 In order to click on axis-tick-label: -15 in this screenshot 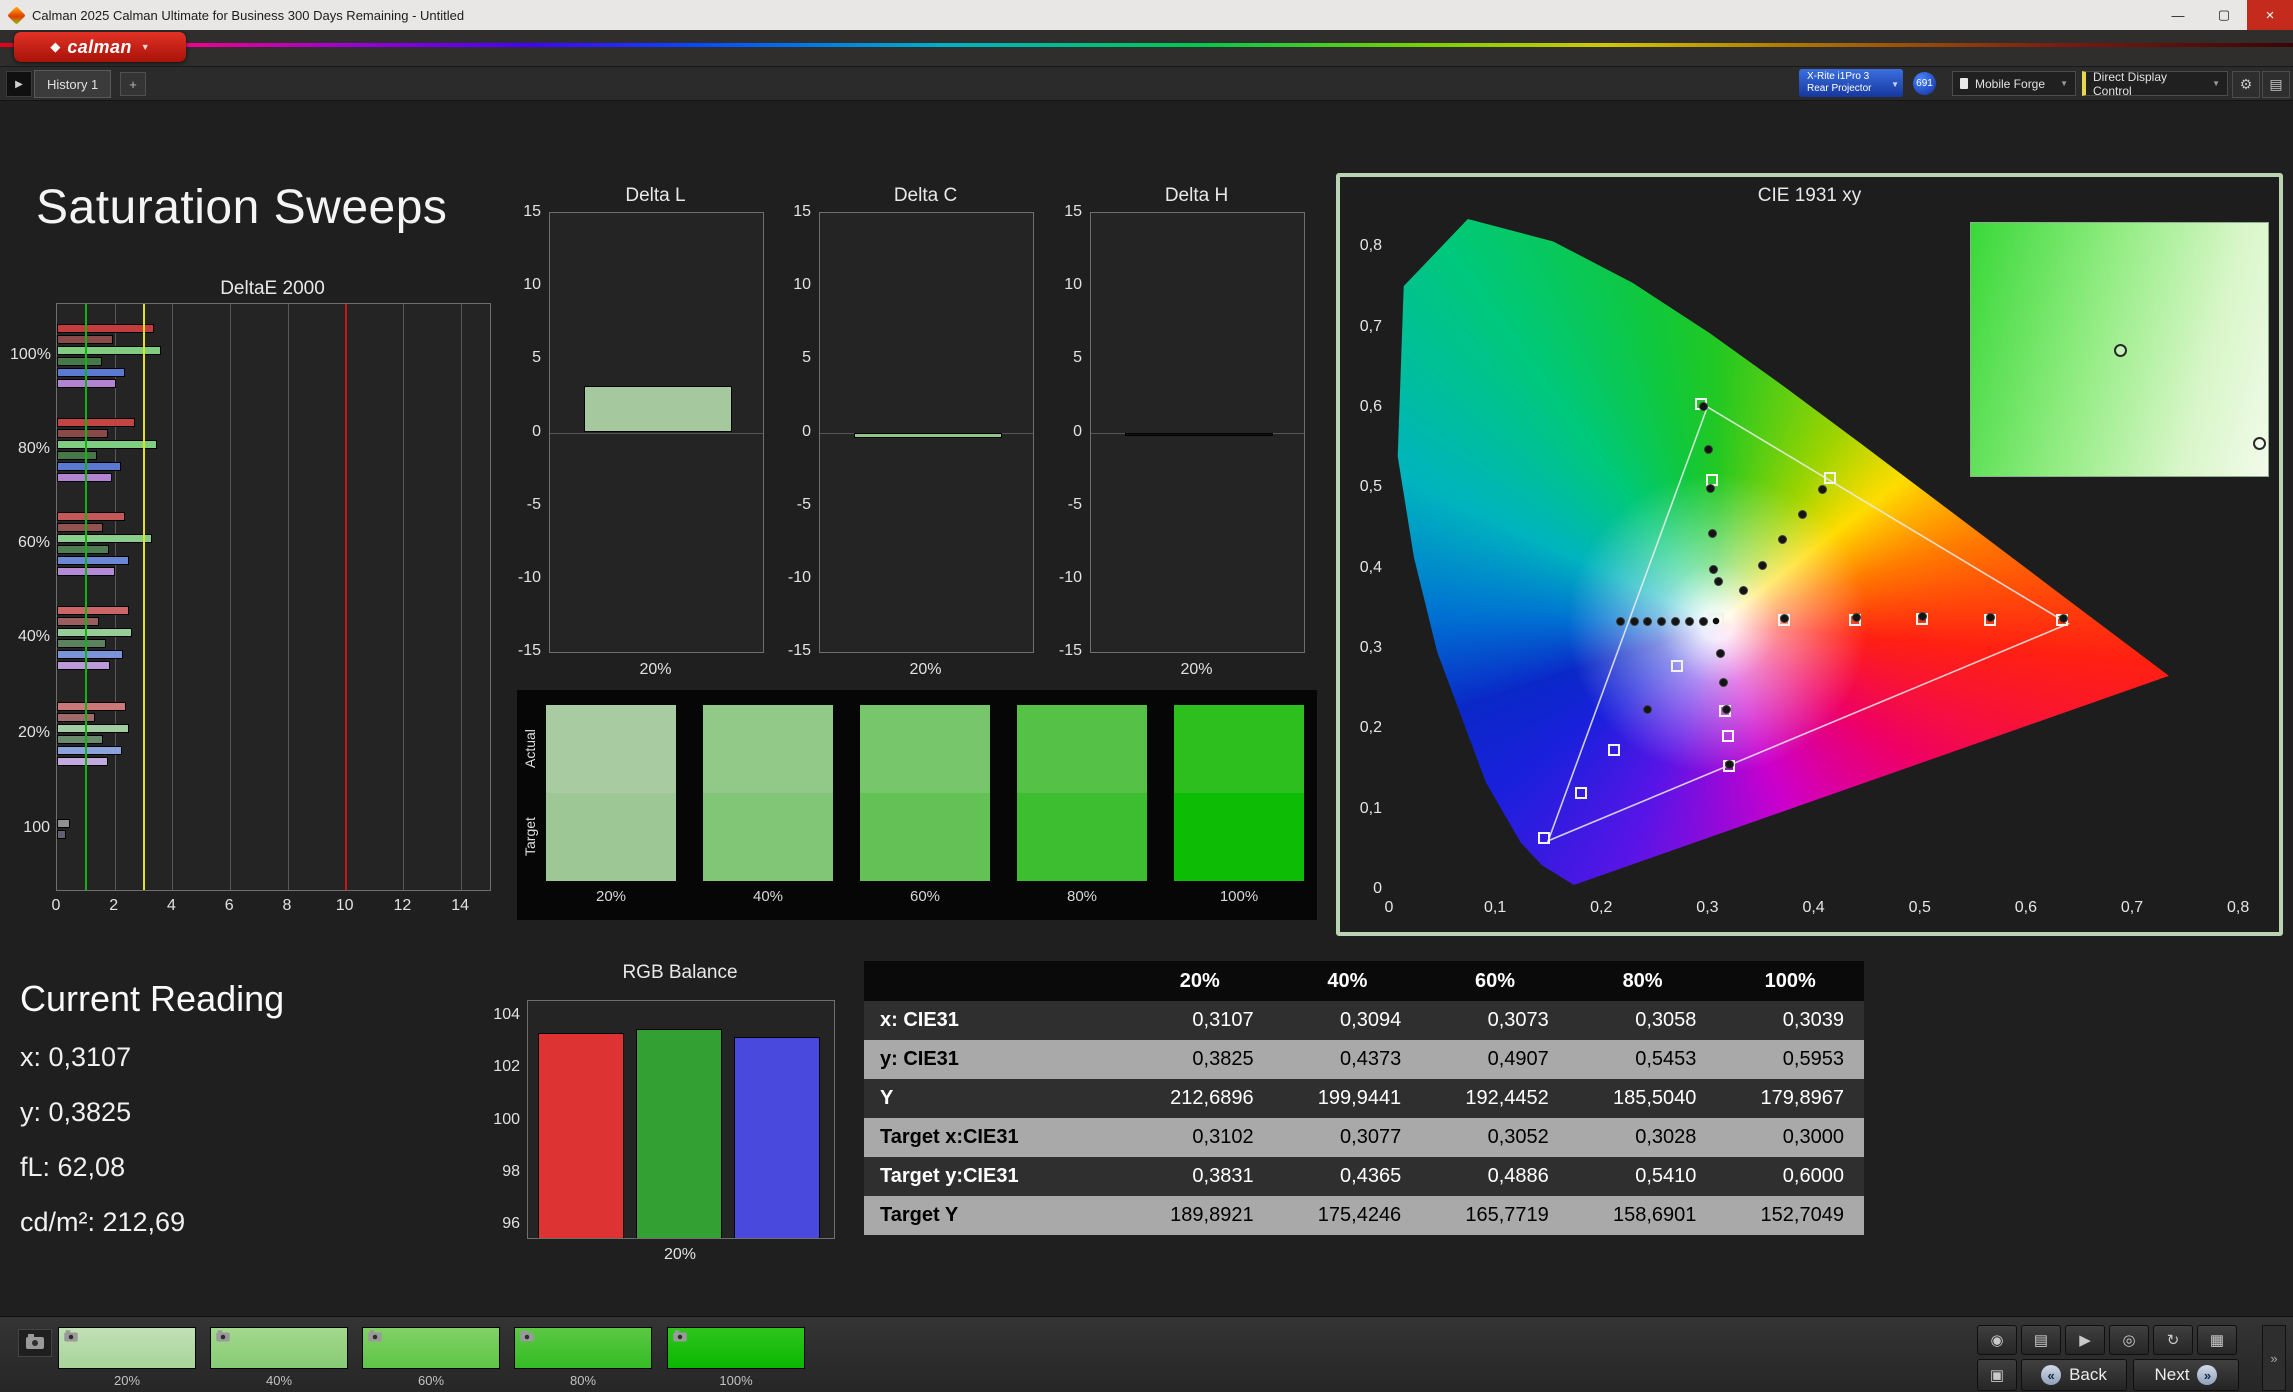, I will do `click(529, 650)`.